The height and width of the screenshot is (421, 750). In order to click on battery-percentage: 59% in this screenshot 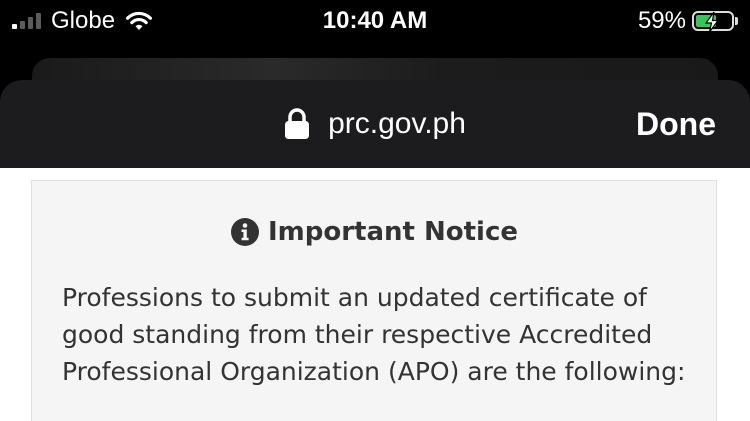, I will do `click(661, 20)`.